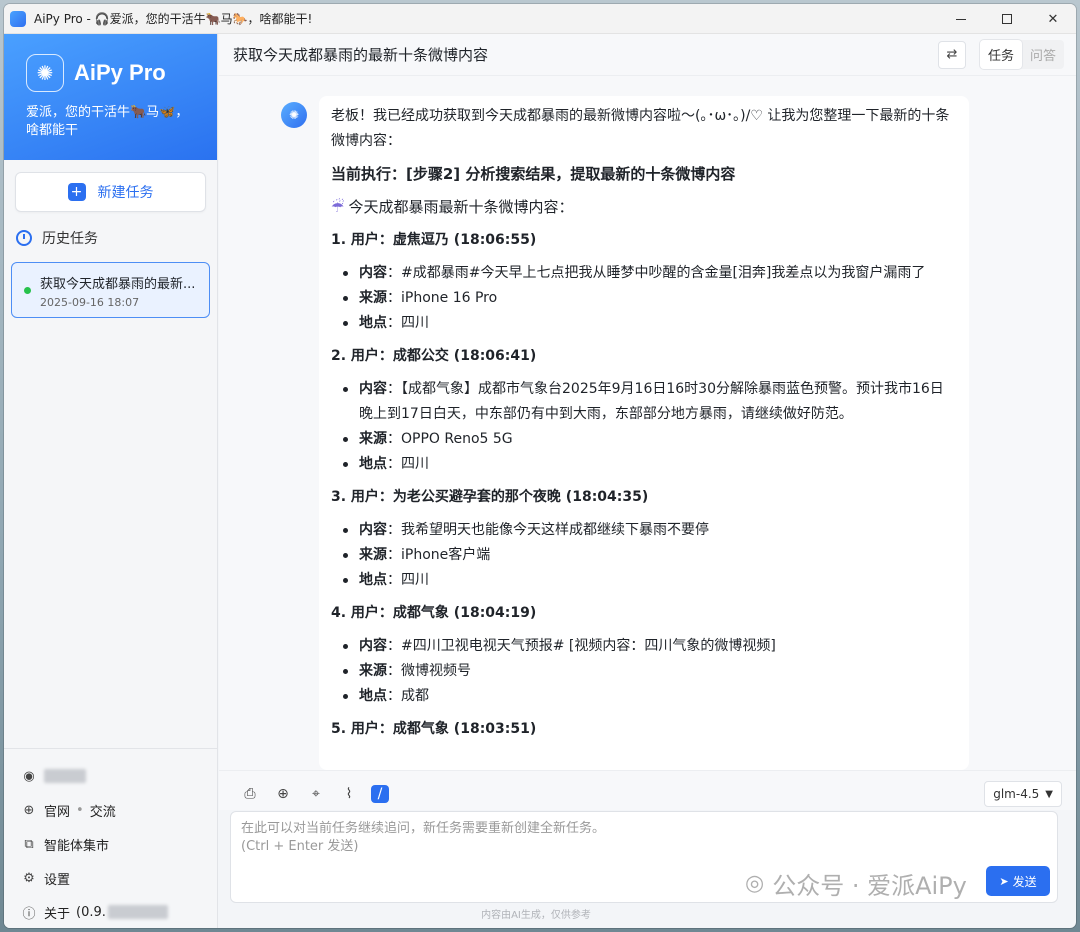 Image resolution: width=1080 pixels, height=932 pixels. I want to click on entry-heading: 1. 用户：虚焦逗乃 (18:06:55), so click(434, 240).